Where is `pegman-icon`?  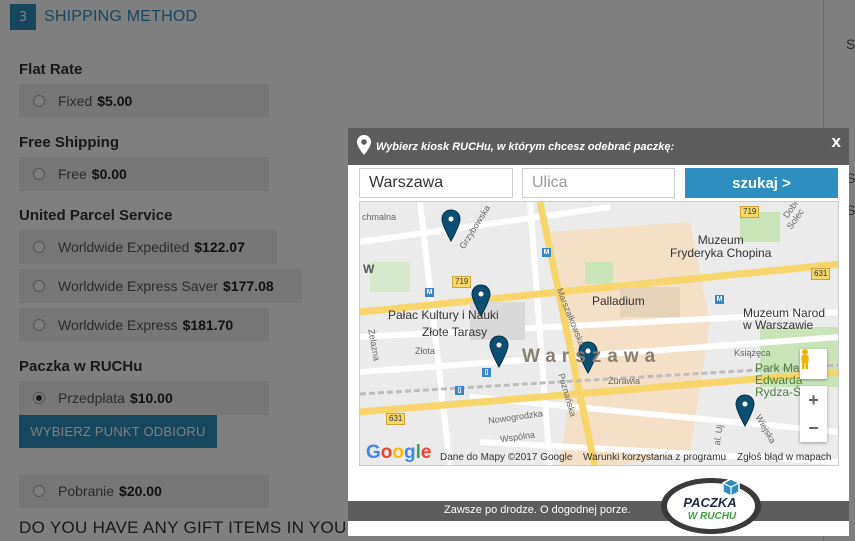
pegman-icon is located at coordinates (805, 359).